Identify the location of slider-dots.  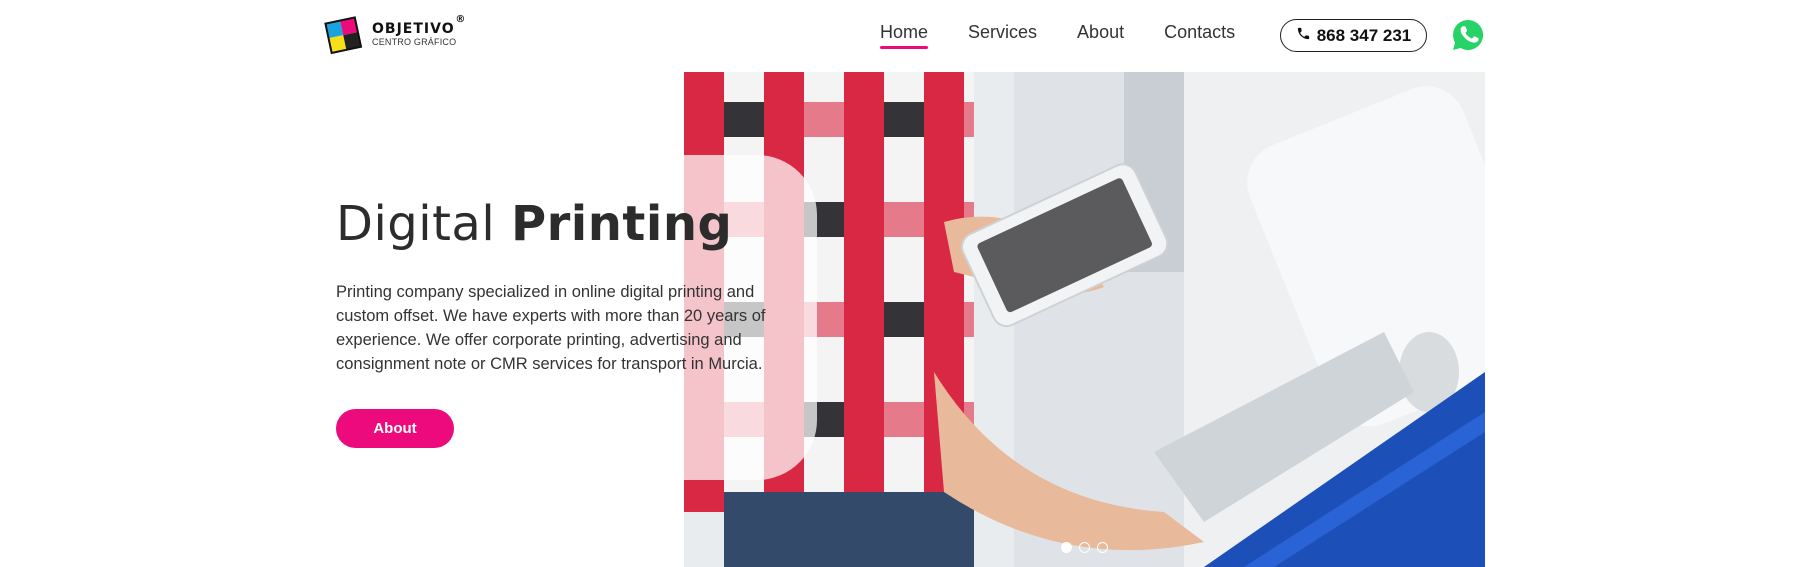
(1084, 547).